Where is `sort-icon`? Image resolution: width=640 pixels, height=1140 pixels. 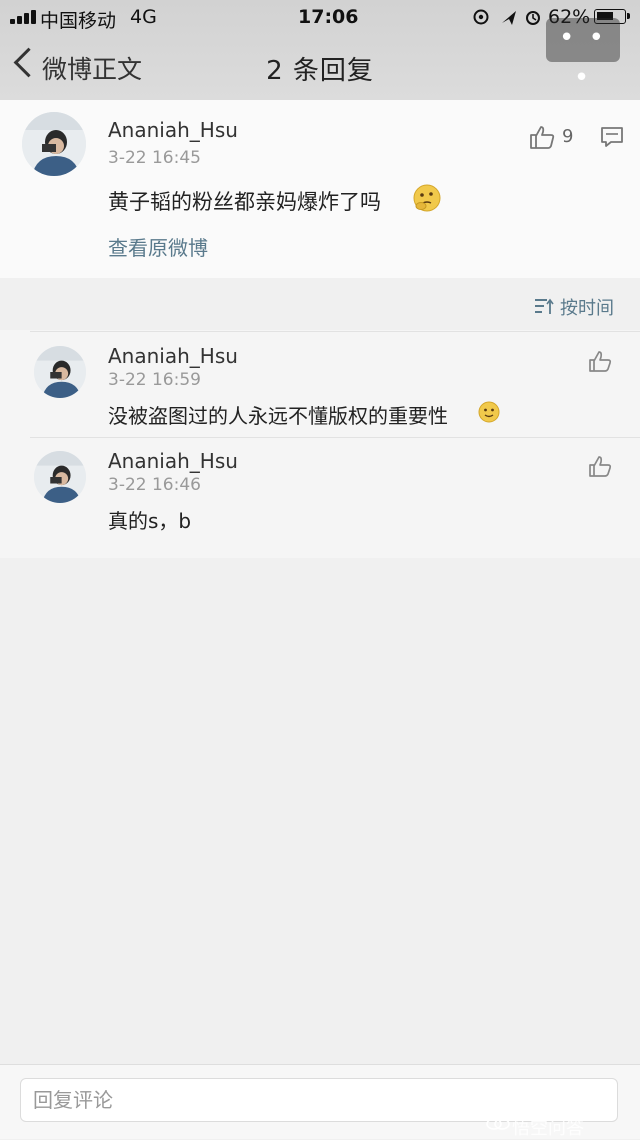 sort-icon is located at coordinates (544, 306).